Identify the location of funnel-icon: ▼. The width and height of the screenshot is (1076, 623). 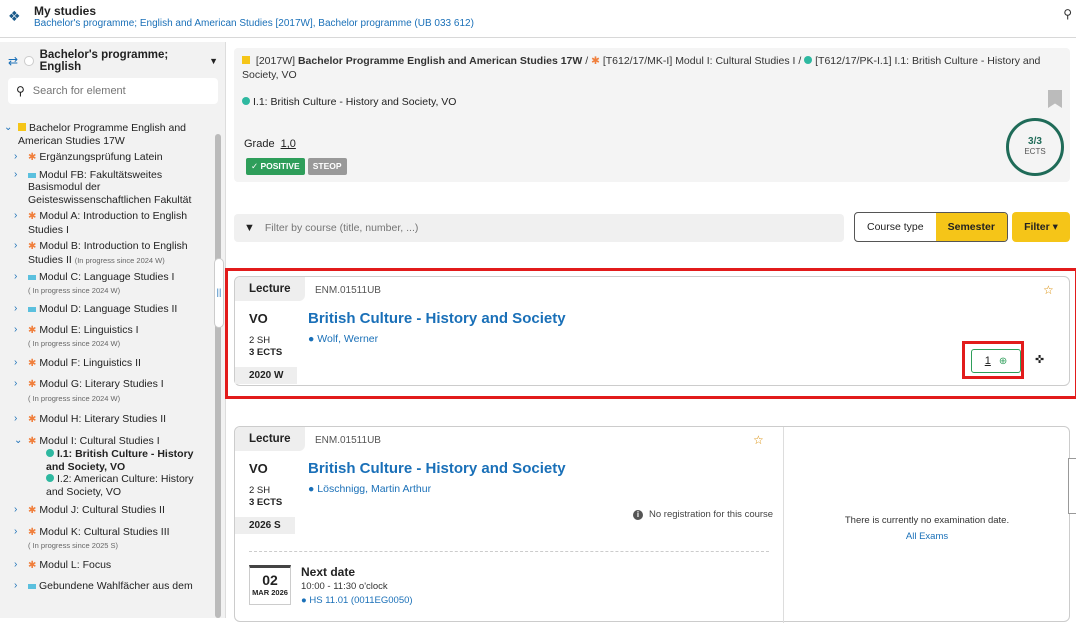
(249, 228).